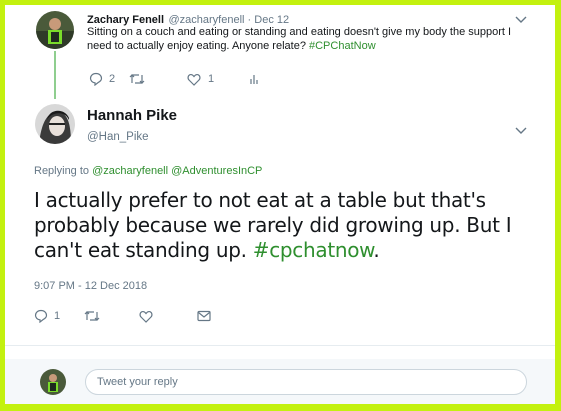 The height and width of the screenshot is (411, 561). I want to click on reply-bar: Tweet your reply, so click(280, 381).